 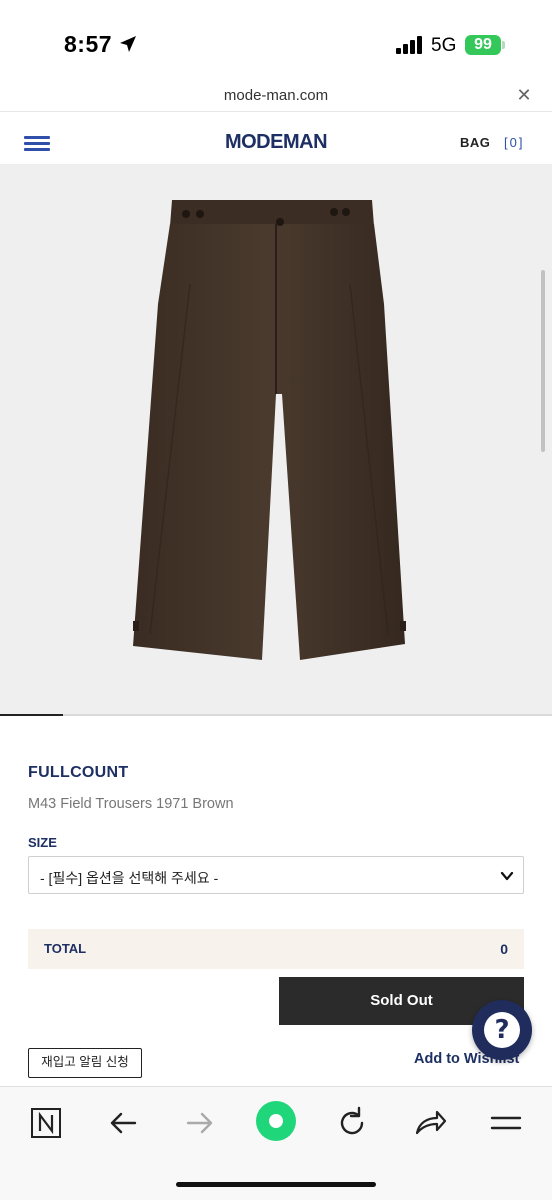 What do you see at coordinates (131, 804) in the screenshot?
I see `product-name: M43 Field Trousers 1971 Brown` at bounding box center [131, 804].